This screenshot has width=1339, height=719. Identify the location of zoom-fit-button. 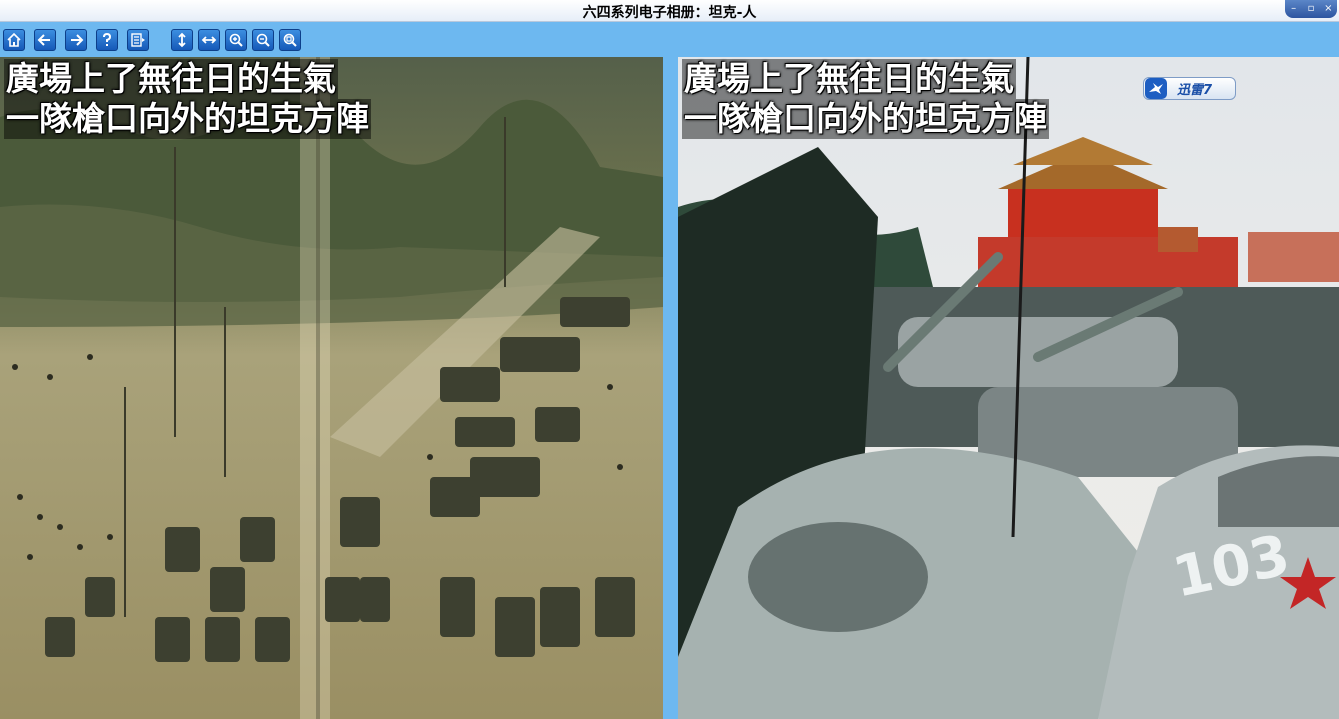
(290, 40).